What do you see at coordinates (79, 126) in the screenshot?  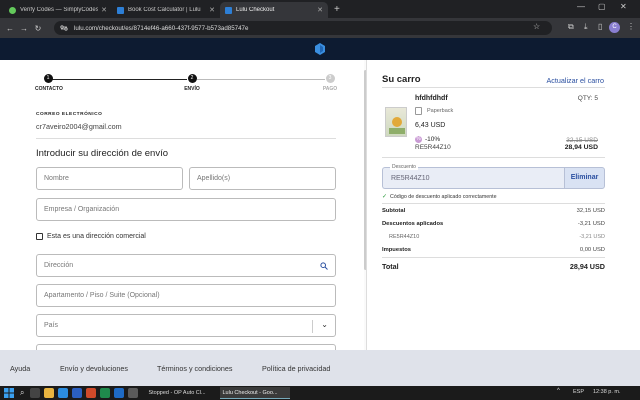 I see `contact-email: cr7aveiro2004@gmail.com` at bounding box center [79, 126].